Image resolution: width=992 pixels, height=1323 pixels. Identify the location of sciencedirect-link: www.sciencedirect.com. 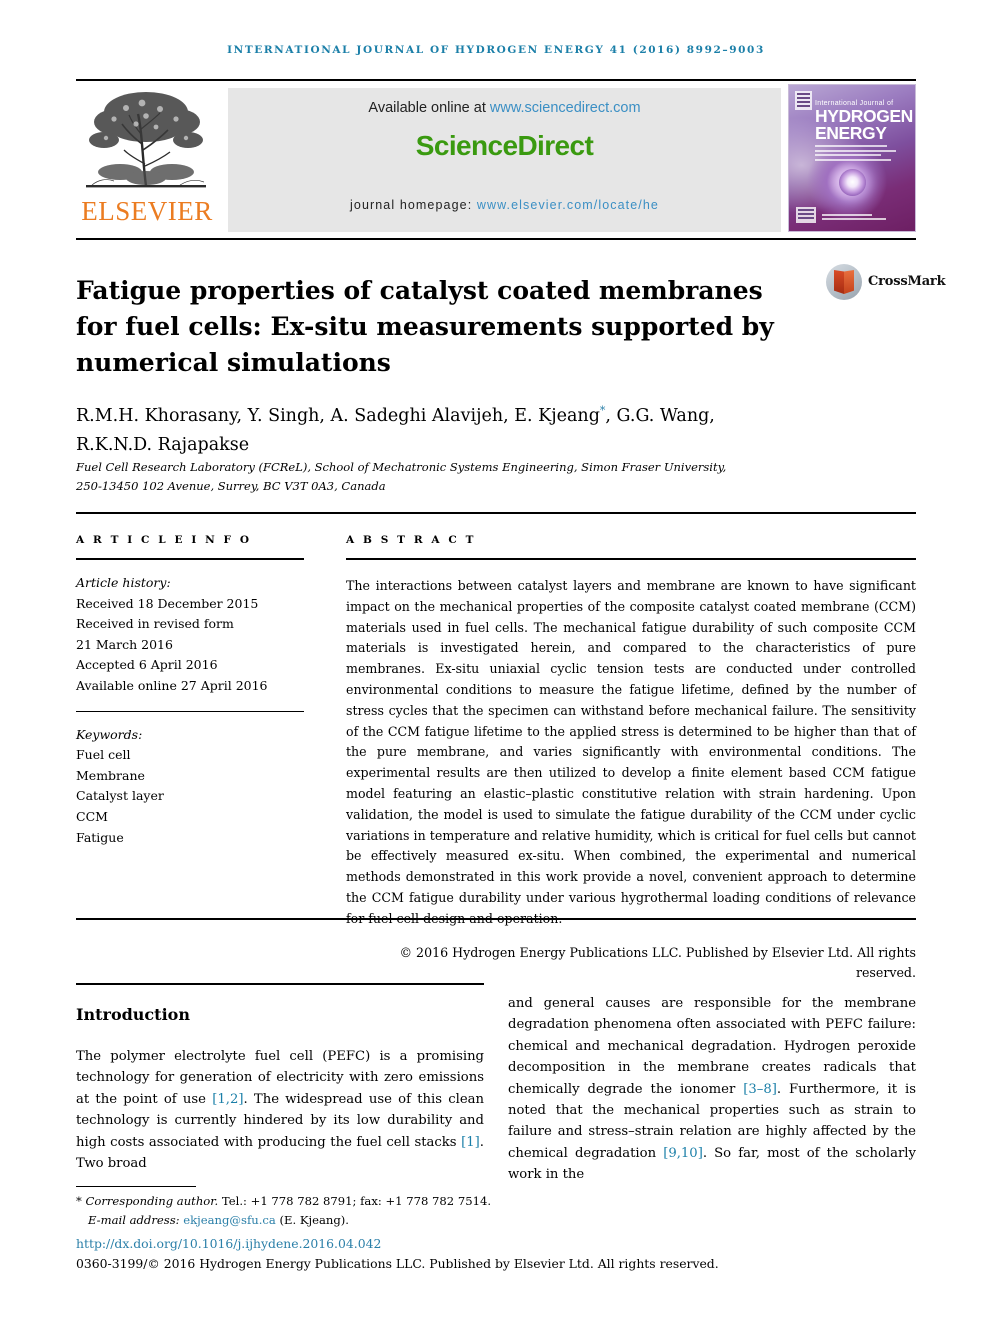
(565, 108).